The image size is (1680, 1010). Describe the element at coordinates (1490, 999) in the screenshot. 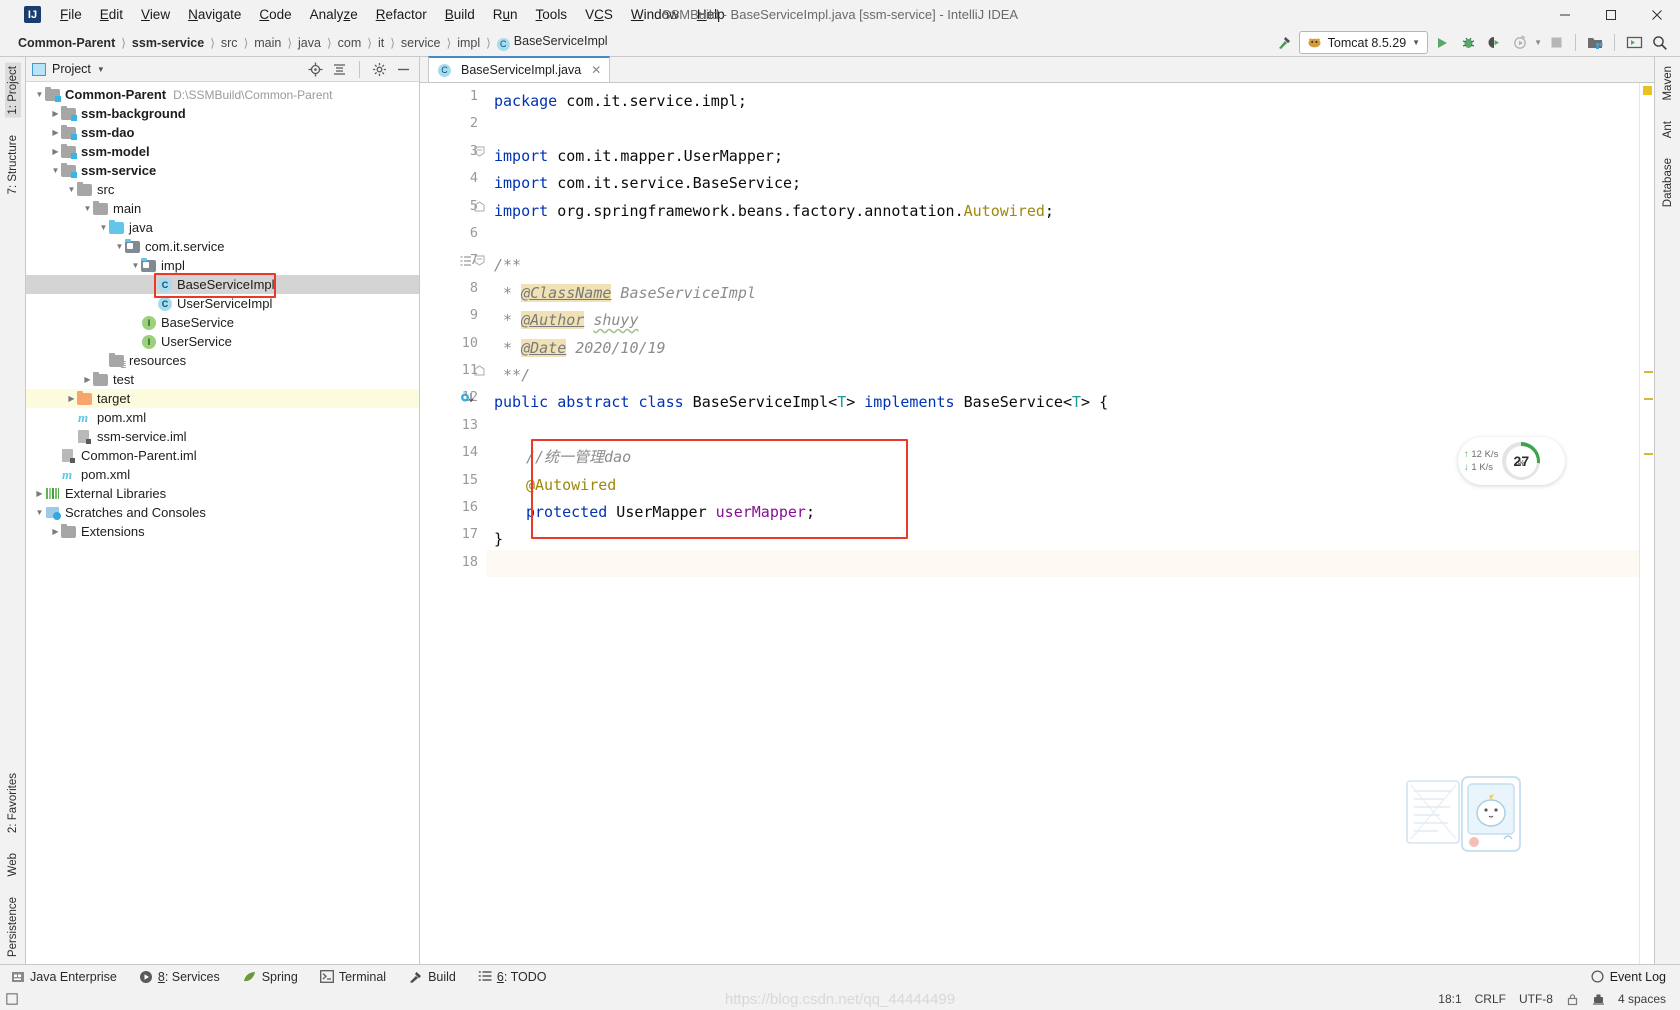

I see `line-separator: CRLF` at that location.